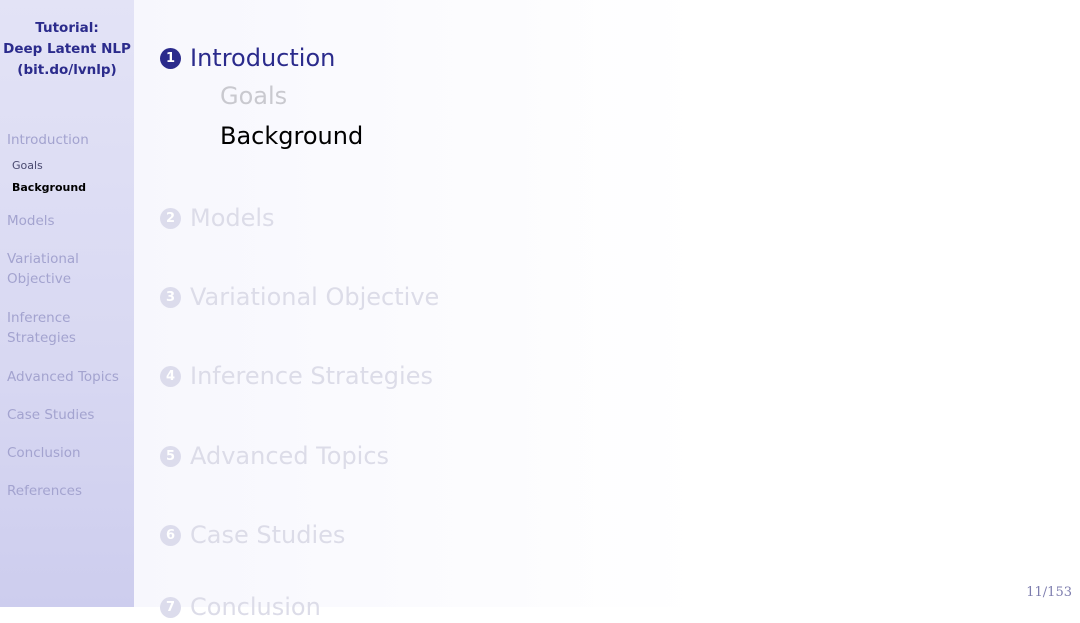 The image size is (1080, 623). What do you see at coordinates (43, 259) in the screenshot?
I see `sidebar-item-label: Variational` at bounding box center [43, 259].